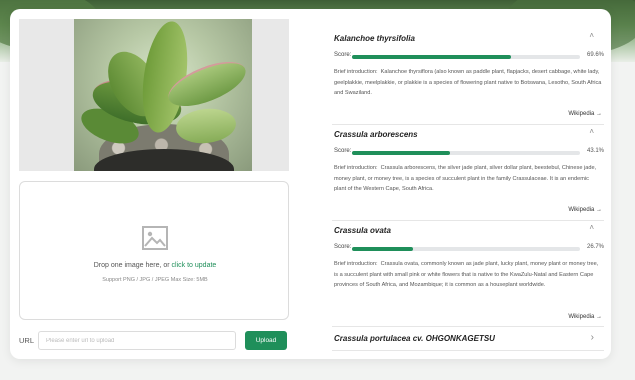 The width and height of the screenshot is (635, 380). What do you see at coordinates (595, 247) in the screenshot?
I see `score-value: 26.7%` at bounding box center [595, 247].